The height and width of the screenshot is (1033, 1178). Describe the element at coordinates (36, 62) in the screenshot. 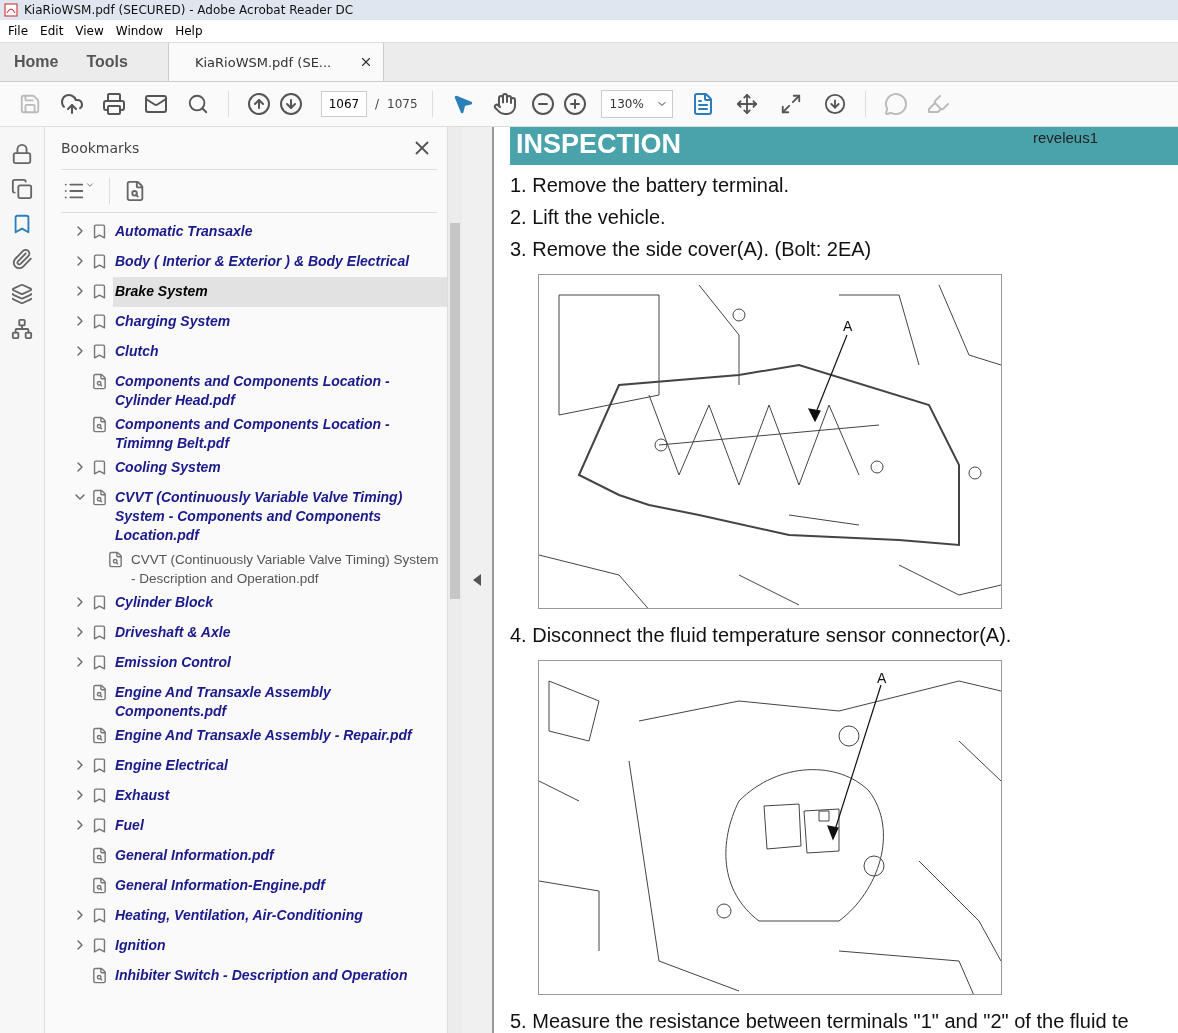

I see `nav-tab: Home` at that location.